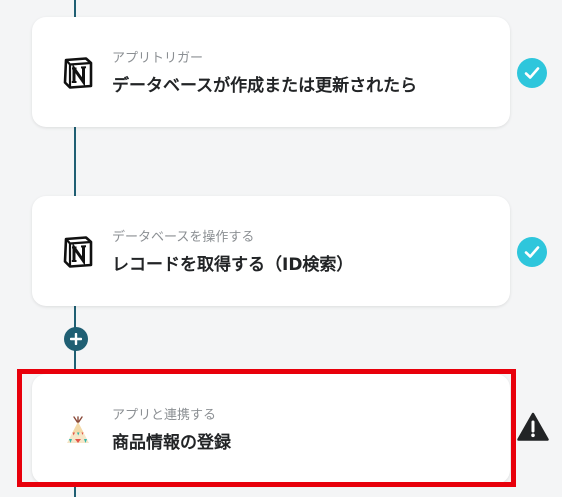 Image resolution: width=562 pixels, height=497 pixels. I want to click on step-subtitle: アプリトリガー, so click(158, 58).